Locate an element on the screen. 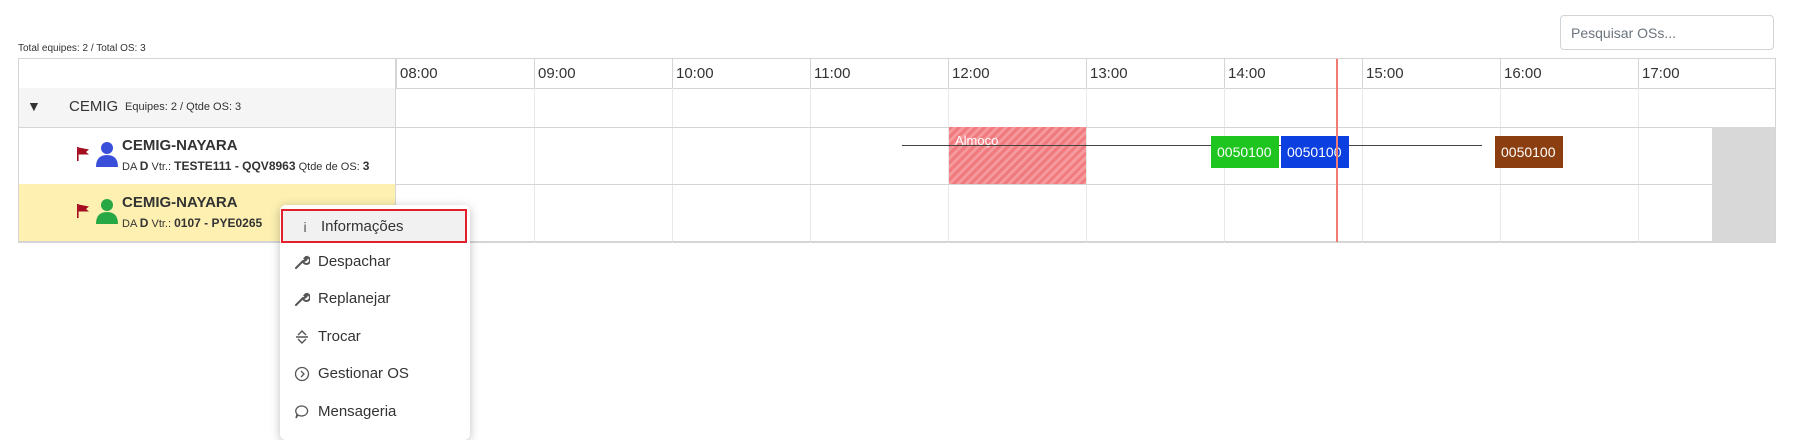 This screenshot has height=440, width=1796. team-timeline is located at coordinates (1085, 213).